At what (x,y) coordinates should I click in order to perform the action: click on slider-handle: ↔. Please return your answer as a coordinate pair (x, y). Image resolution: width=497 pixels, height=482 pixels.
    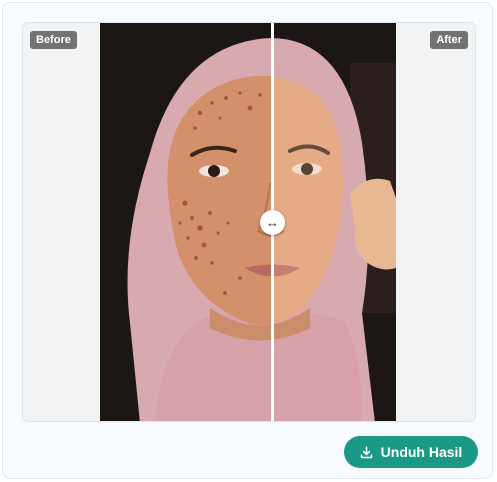
    Looking at the image, I should click on (272, 222).